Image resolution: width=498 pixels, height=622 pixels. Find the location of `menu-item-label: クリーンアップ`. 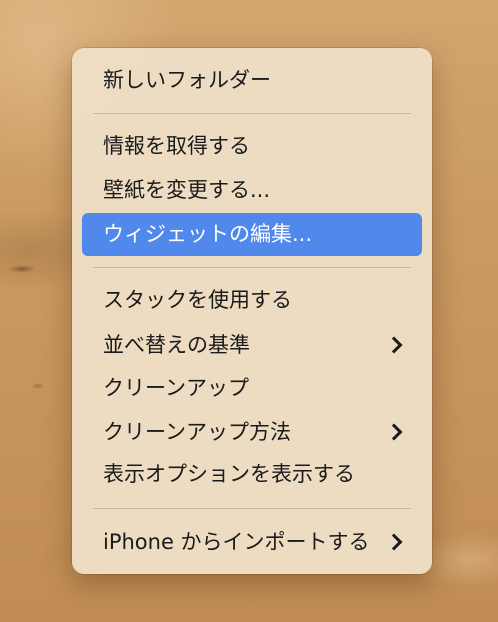

menu-item-label: クリーンアップ is located at coordinates (176, 387).